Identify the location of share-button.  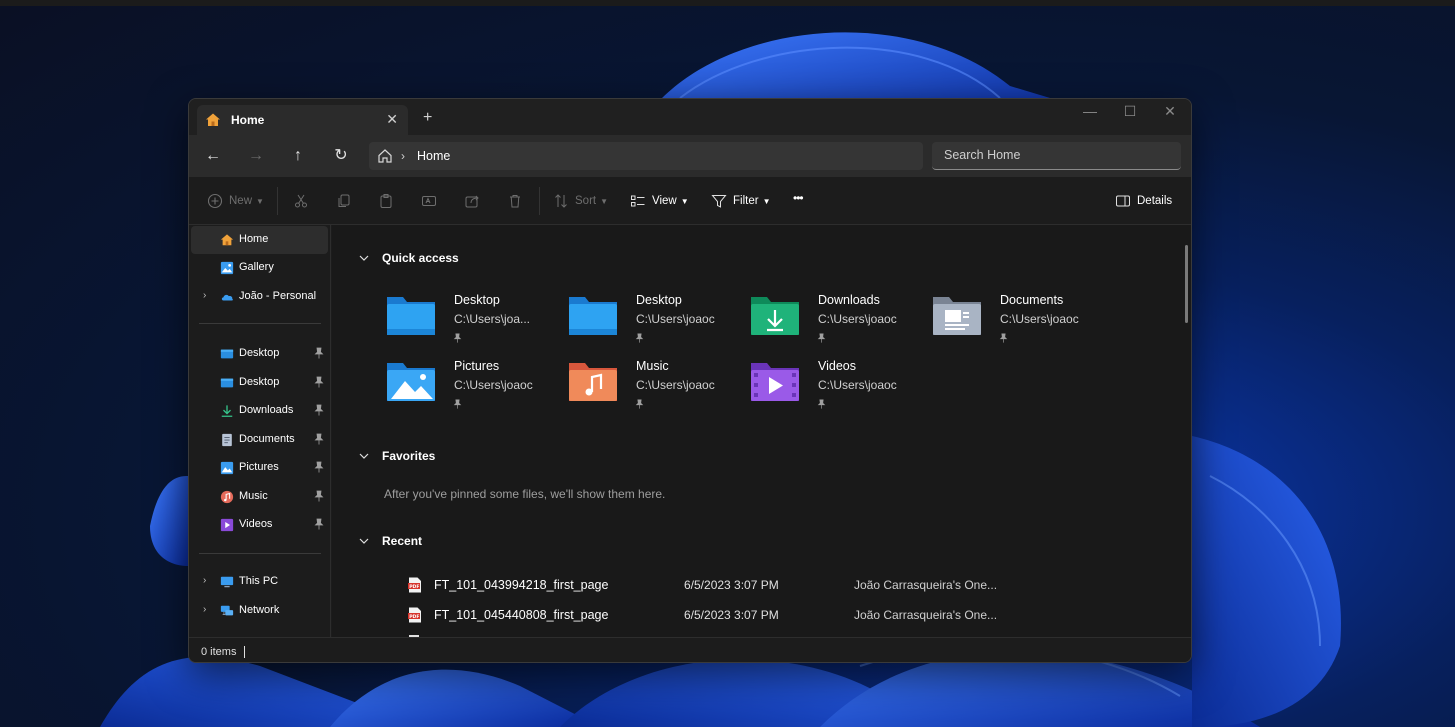
(475, 201).